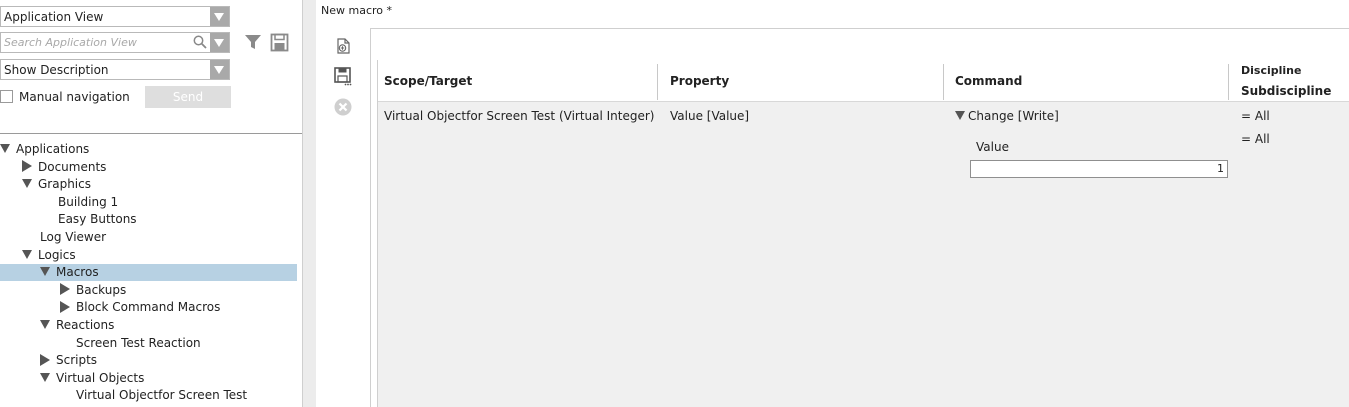  I want to click on tree-node-label: Log Viewer, so click(73, 237).